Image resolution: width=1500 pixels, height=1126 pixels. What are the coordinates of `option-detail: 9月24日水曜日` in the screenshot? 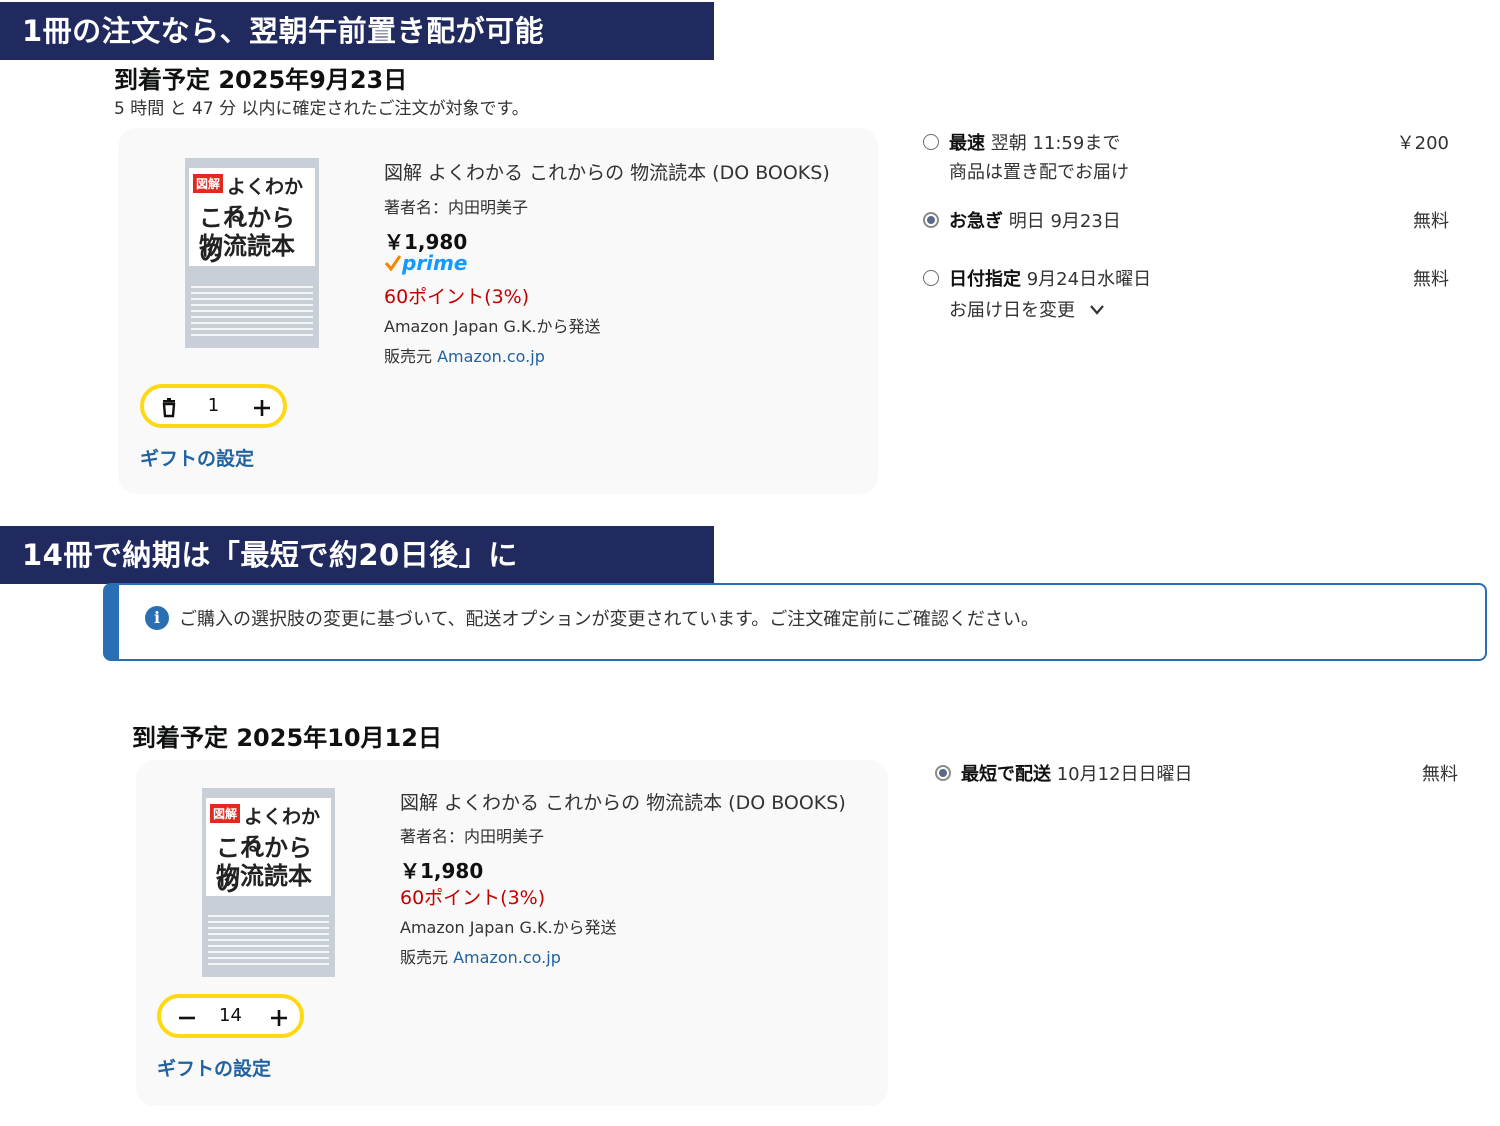 It's located at (1089, 279).